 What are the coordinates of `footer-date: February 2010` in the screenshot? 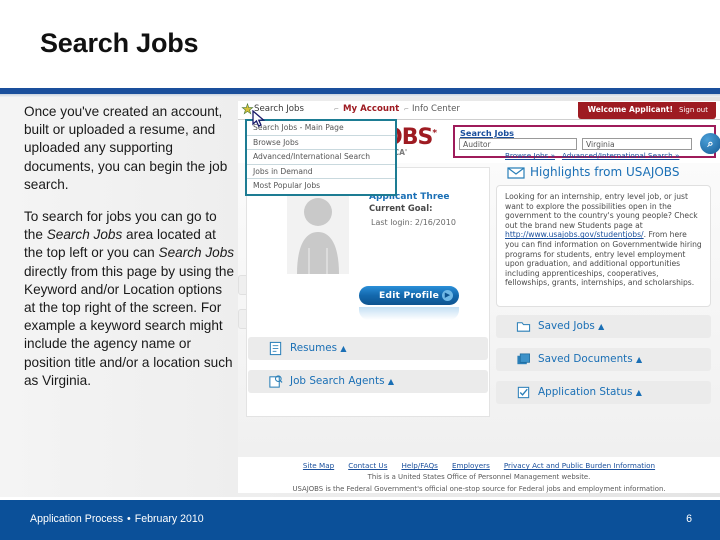 It's located at (169, 519).